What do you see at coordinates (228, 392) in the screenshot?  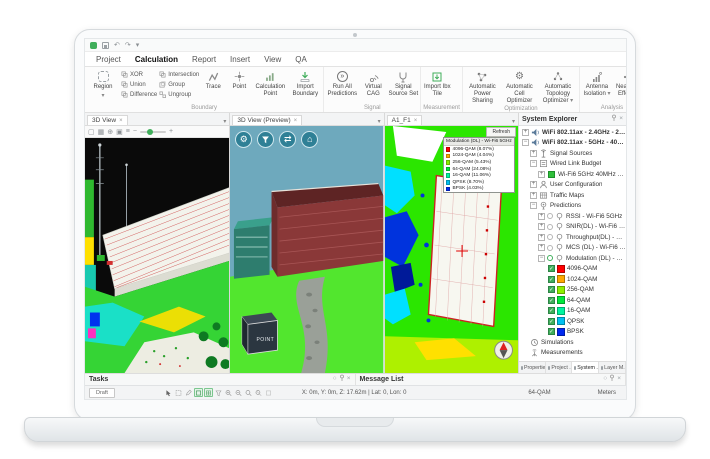 I see `zoom-in-icon` at bounding box center [228, 392].